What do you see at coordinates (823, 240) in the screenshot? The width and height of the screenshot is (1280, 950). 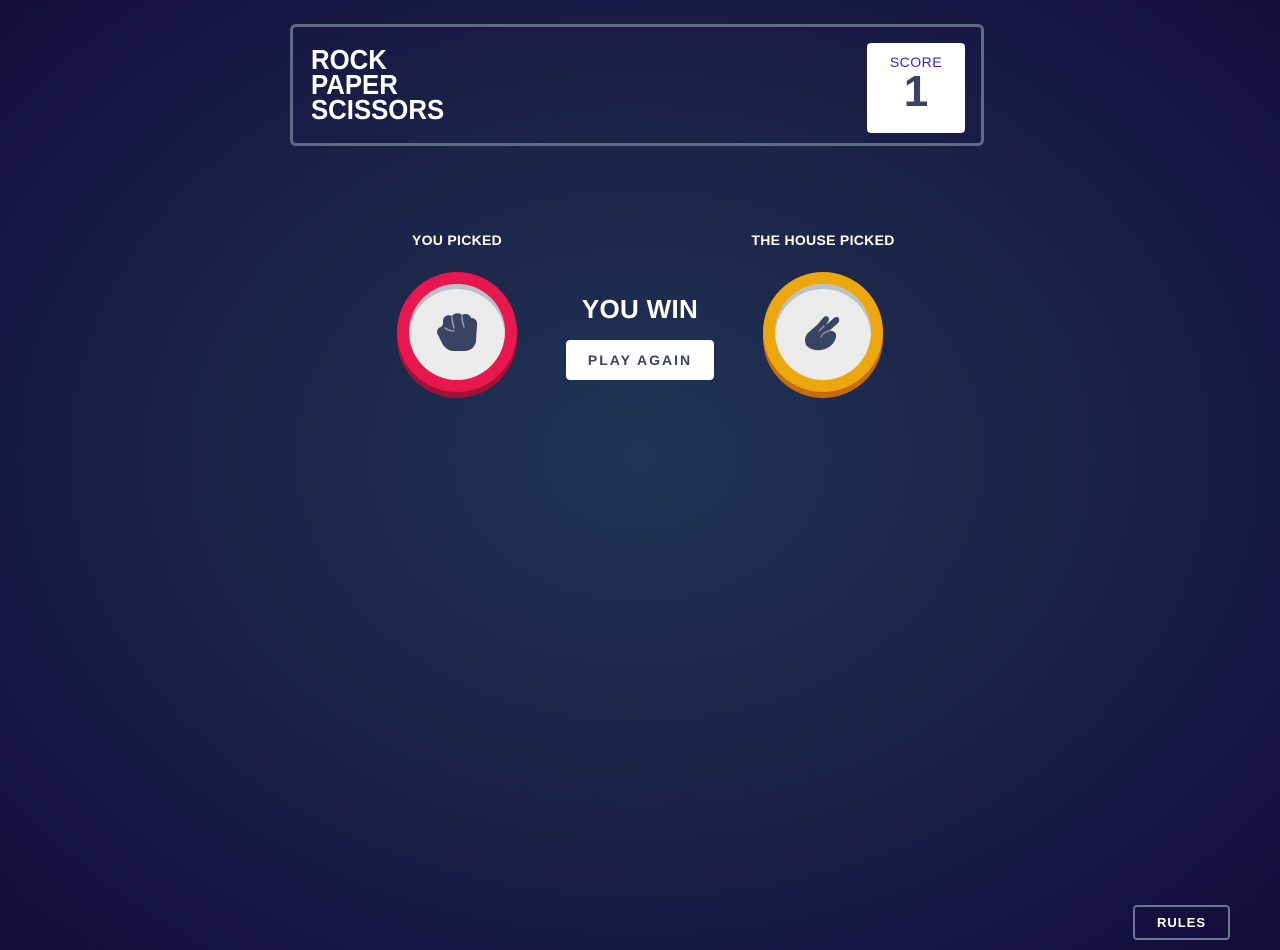 I see `house-picked-label: THE HOUSE PICKED` at bounding box center [823, 240].